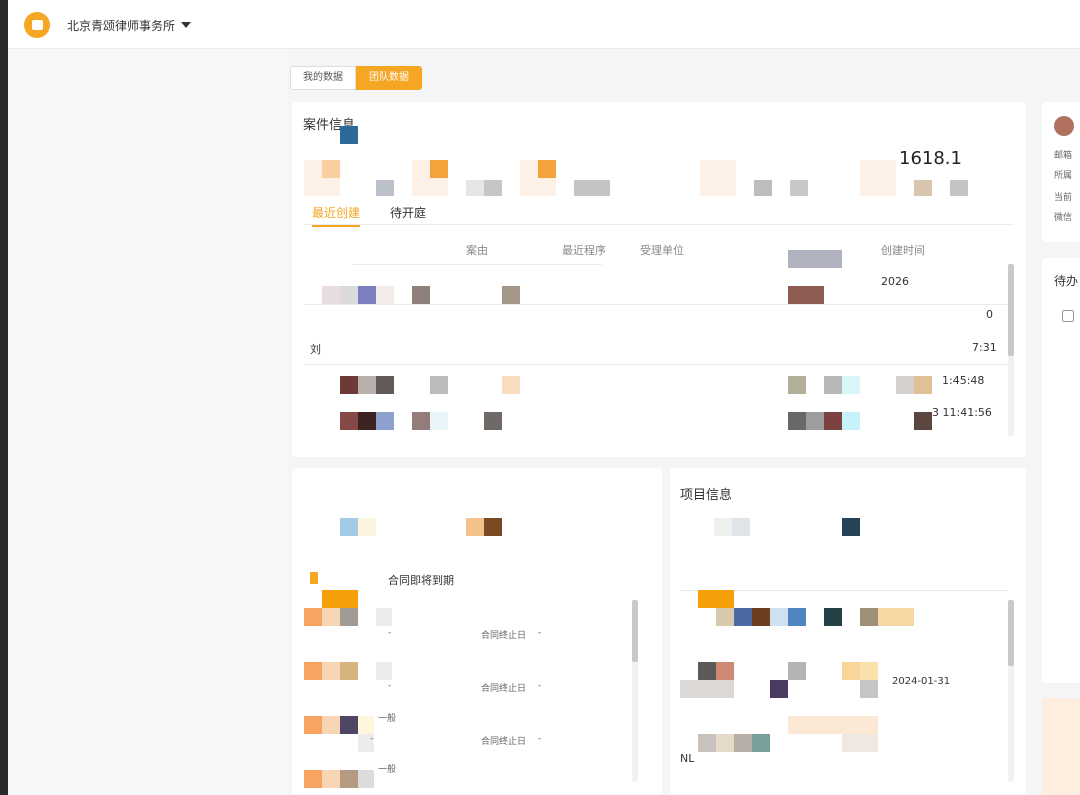 The height and width of the screenshot is (795, 1080). What do you see at coordinates (315, 349) in the screenshot?
I see `table-row-name: 刘` at bounding box center [315, 349].